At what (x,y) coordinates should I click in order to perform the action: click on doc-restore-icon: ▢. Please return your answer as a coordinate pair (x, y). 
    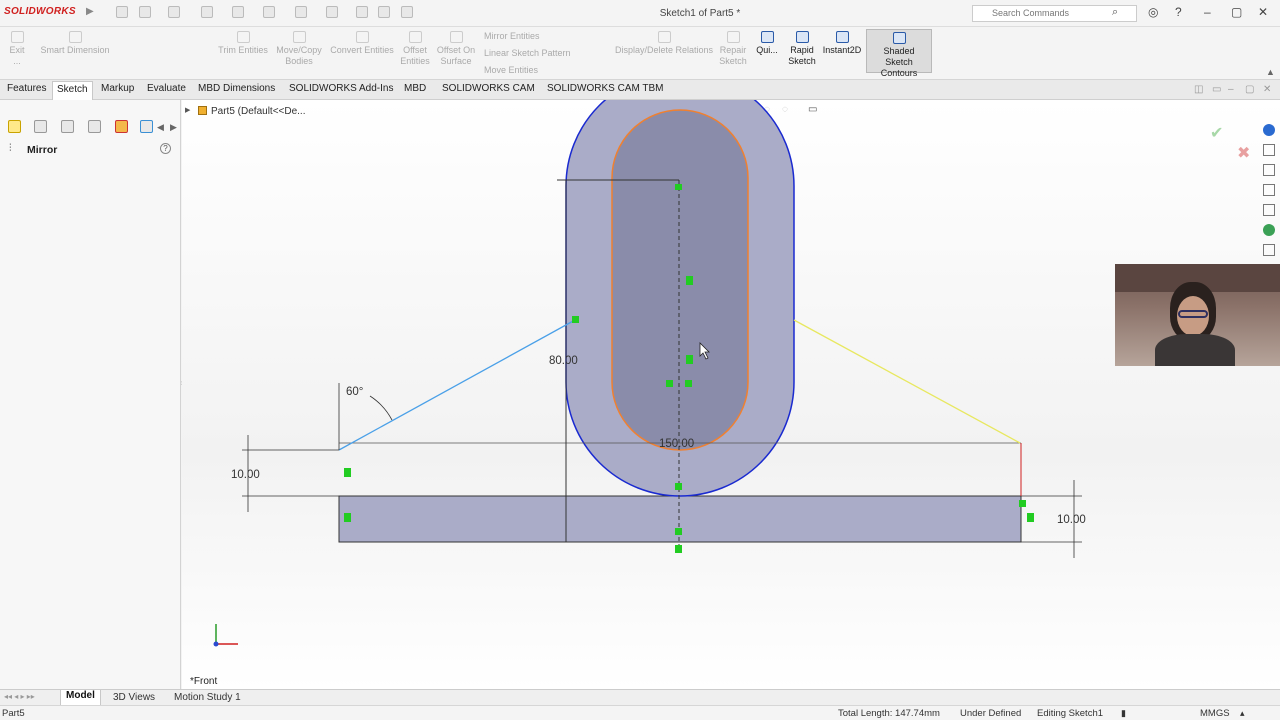
    Looking at the image, I should click on (1249, 89).